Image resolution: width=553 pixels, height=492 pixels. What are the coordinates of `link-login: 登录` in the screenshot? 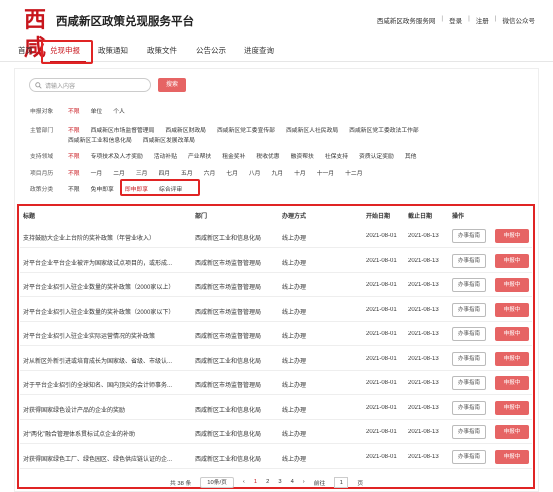 It's located at (455, 20).